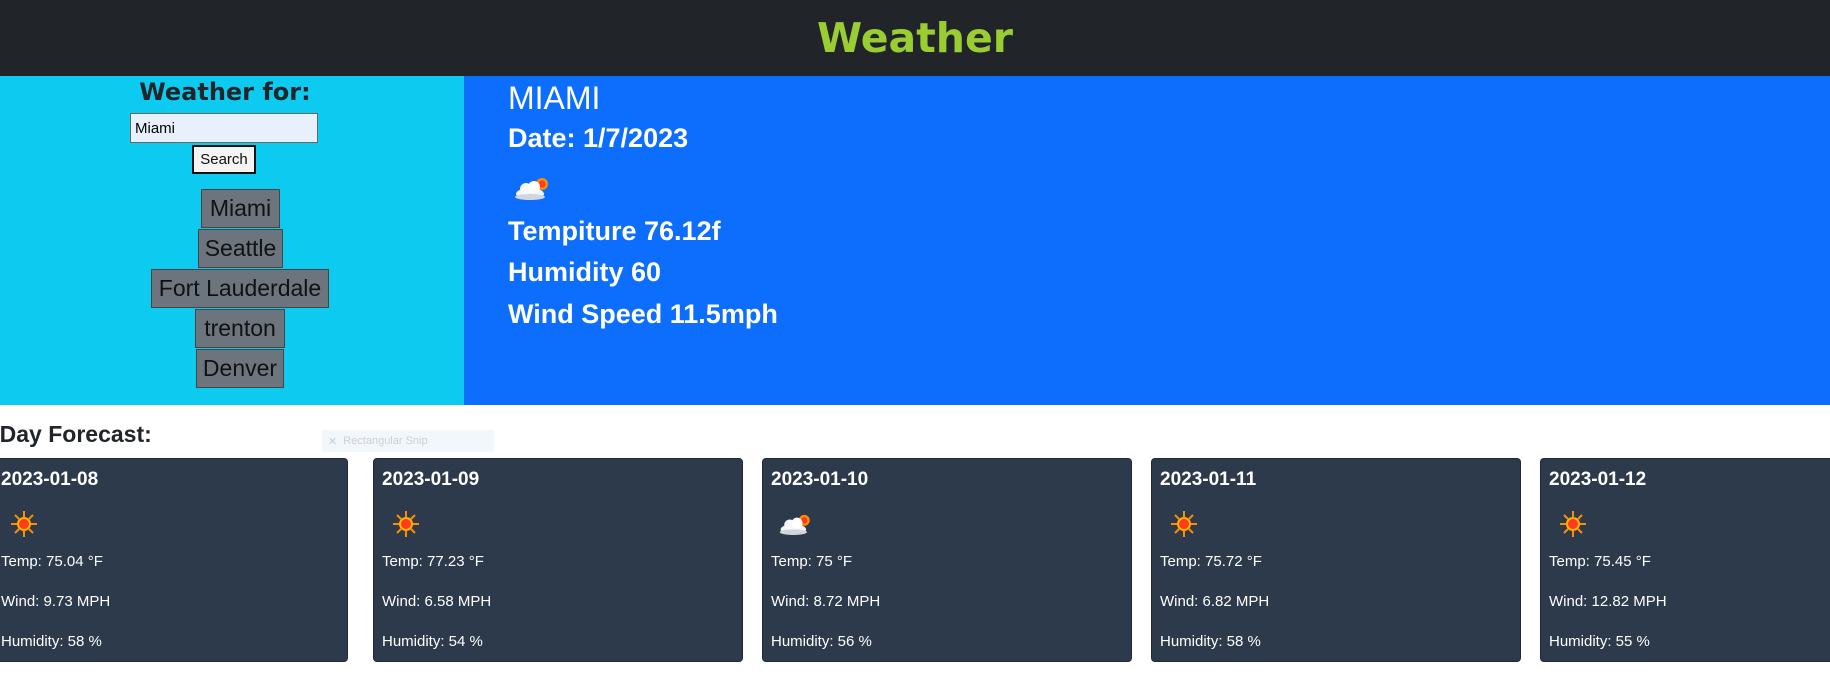 Image resolution: width=1830 pixels, height=680 pixels. What do you see at coordinates (1598, 479) in the screenshot?
I see `forecast-date: 2023-01-12` at bounding box center [1598, 479].